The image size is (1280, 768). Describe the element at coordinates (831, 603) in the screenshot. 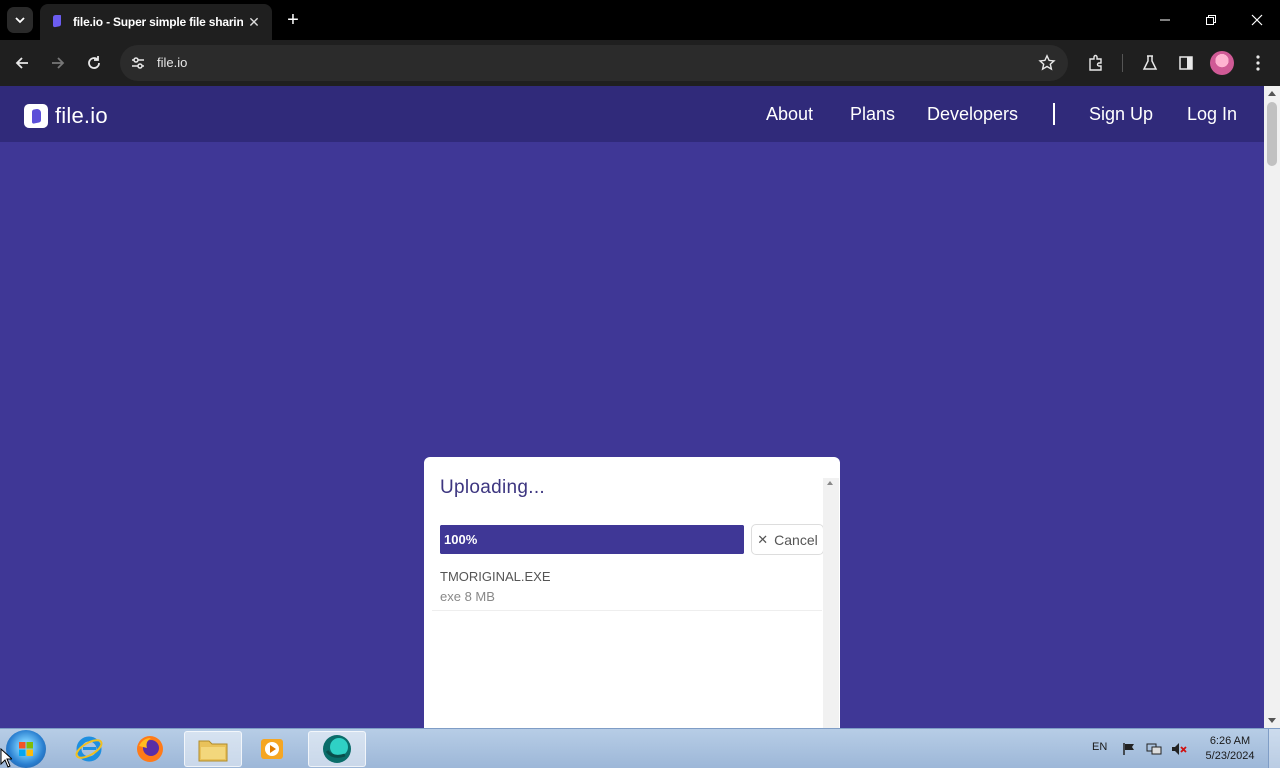

I see `file-list-scrollbar` at that location.